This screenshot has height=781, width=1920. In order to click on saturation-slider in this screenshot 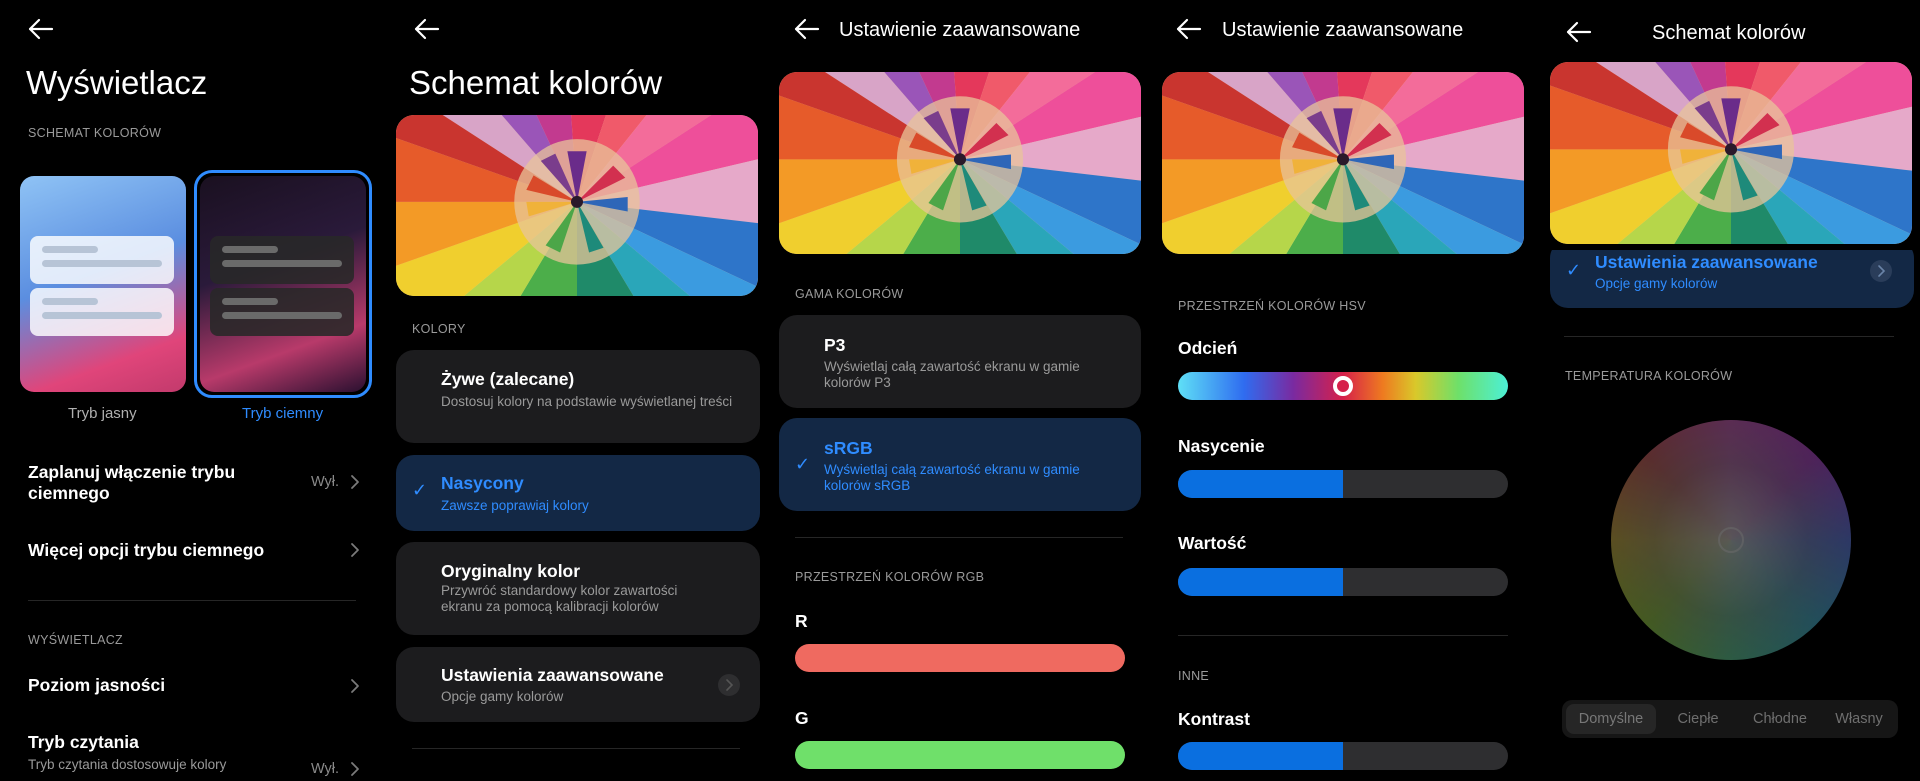, I will do `click(1343, 484)`.